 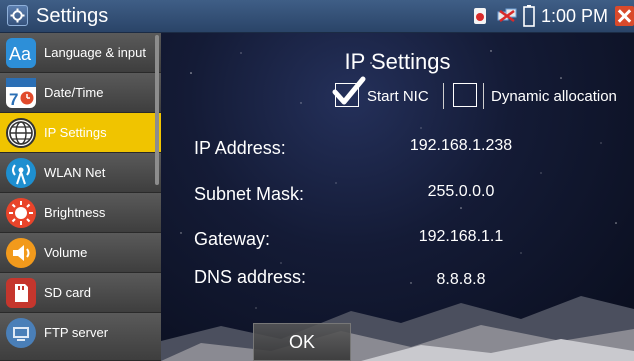 I want to click on brightness-icon, so click(x=21, y=213).